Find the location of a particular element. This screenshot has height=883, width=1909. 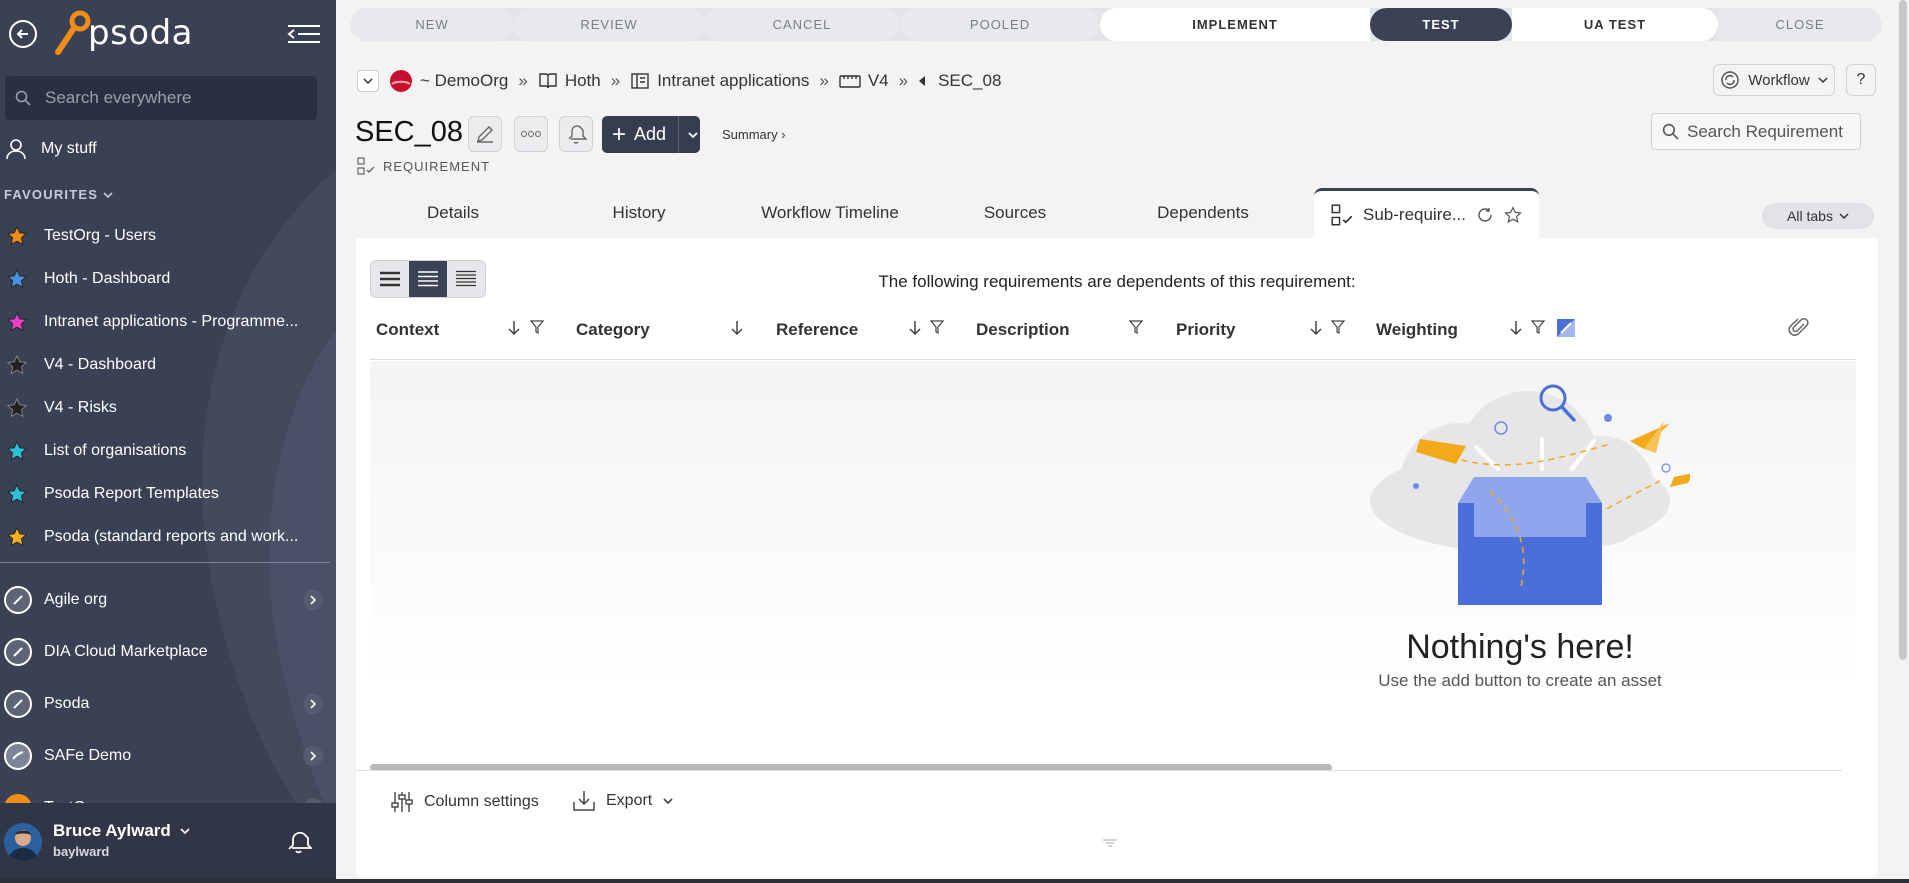

global-search is located at coordinates (161, 98).